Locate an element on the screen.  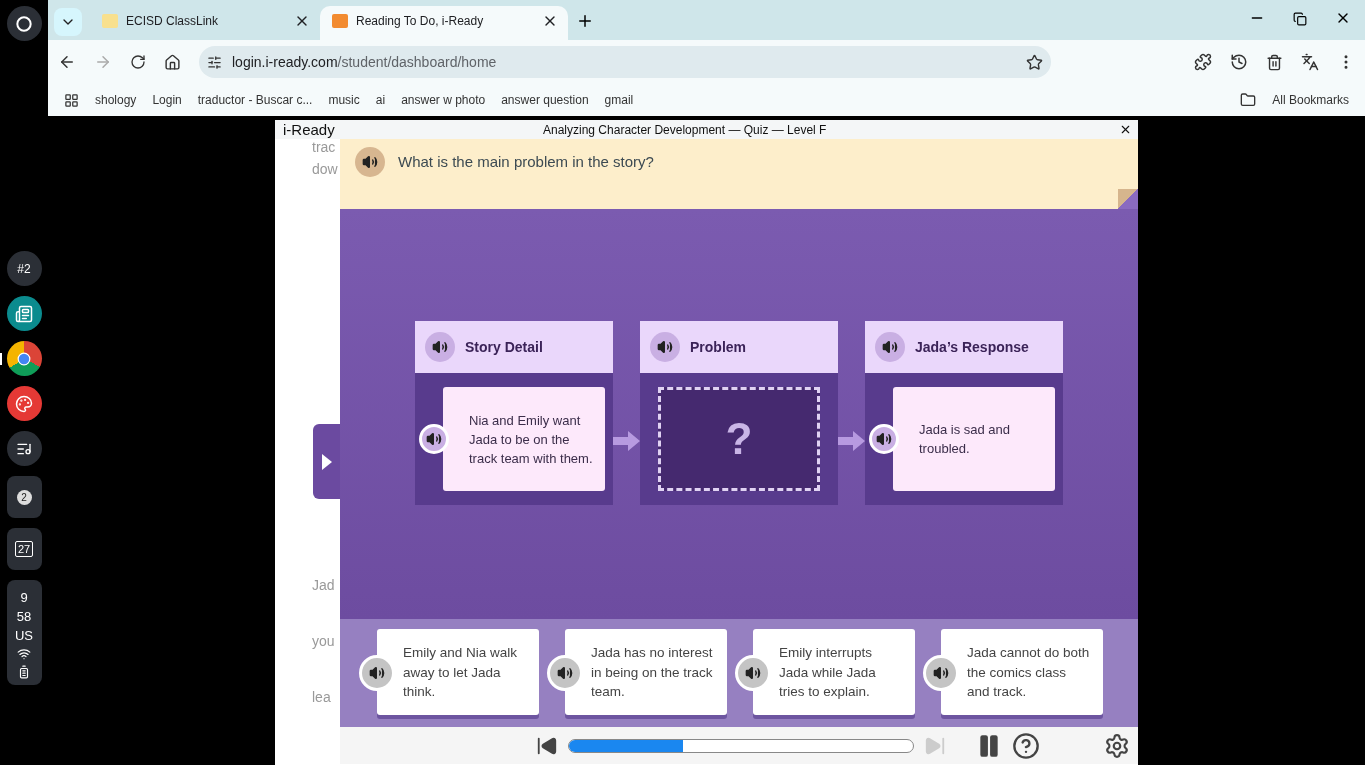
newspaper-icon is located at coordinates (24, 313).